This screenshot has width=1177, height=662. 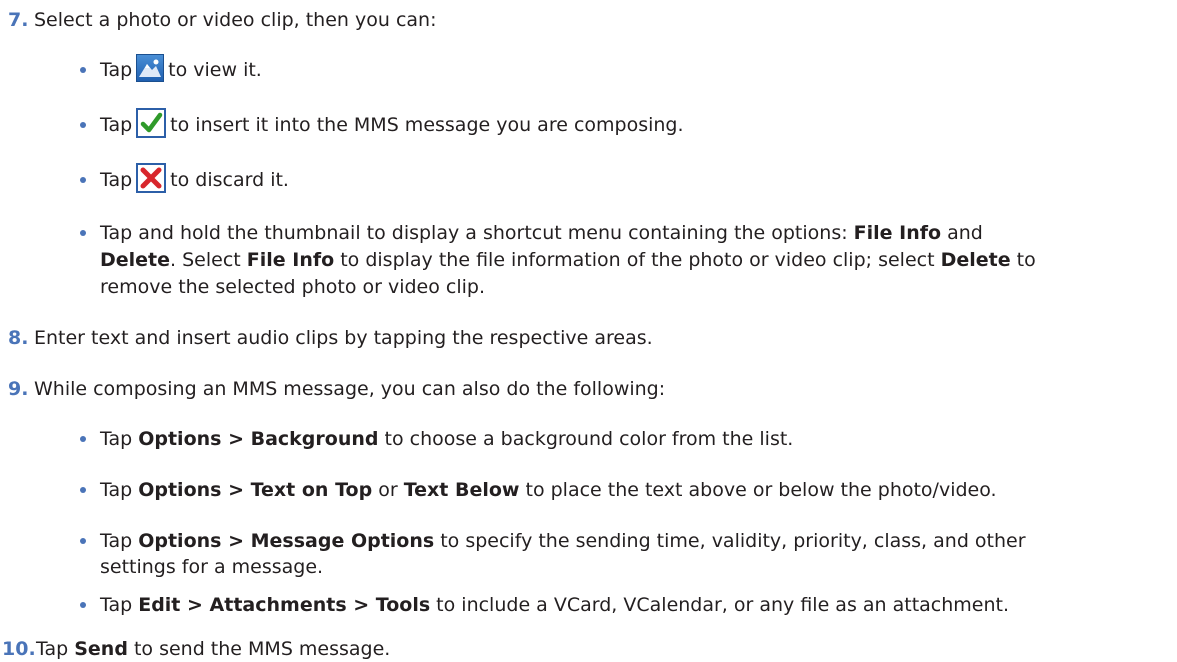 I want to click on step-number-10: 10., so click(x=19, y=649).